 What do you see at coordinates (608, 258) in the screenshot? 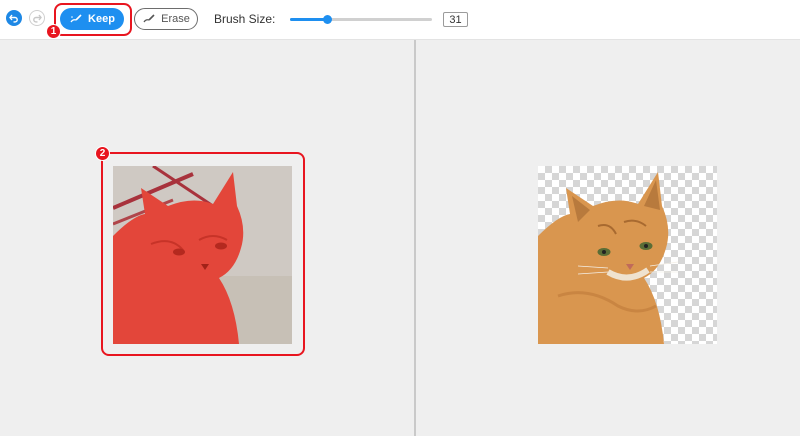
I see `result-image-canvas` at bounding box center [608, 258].